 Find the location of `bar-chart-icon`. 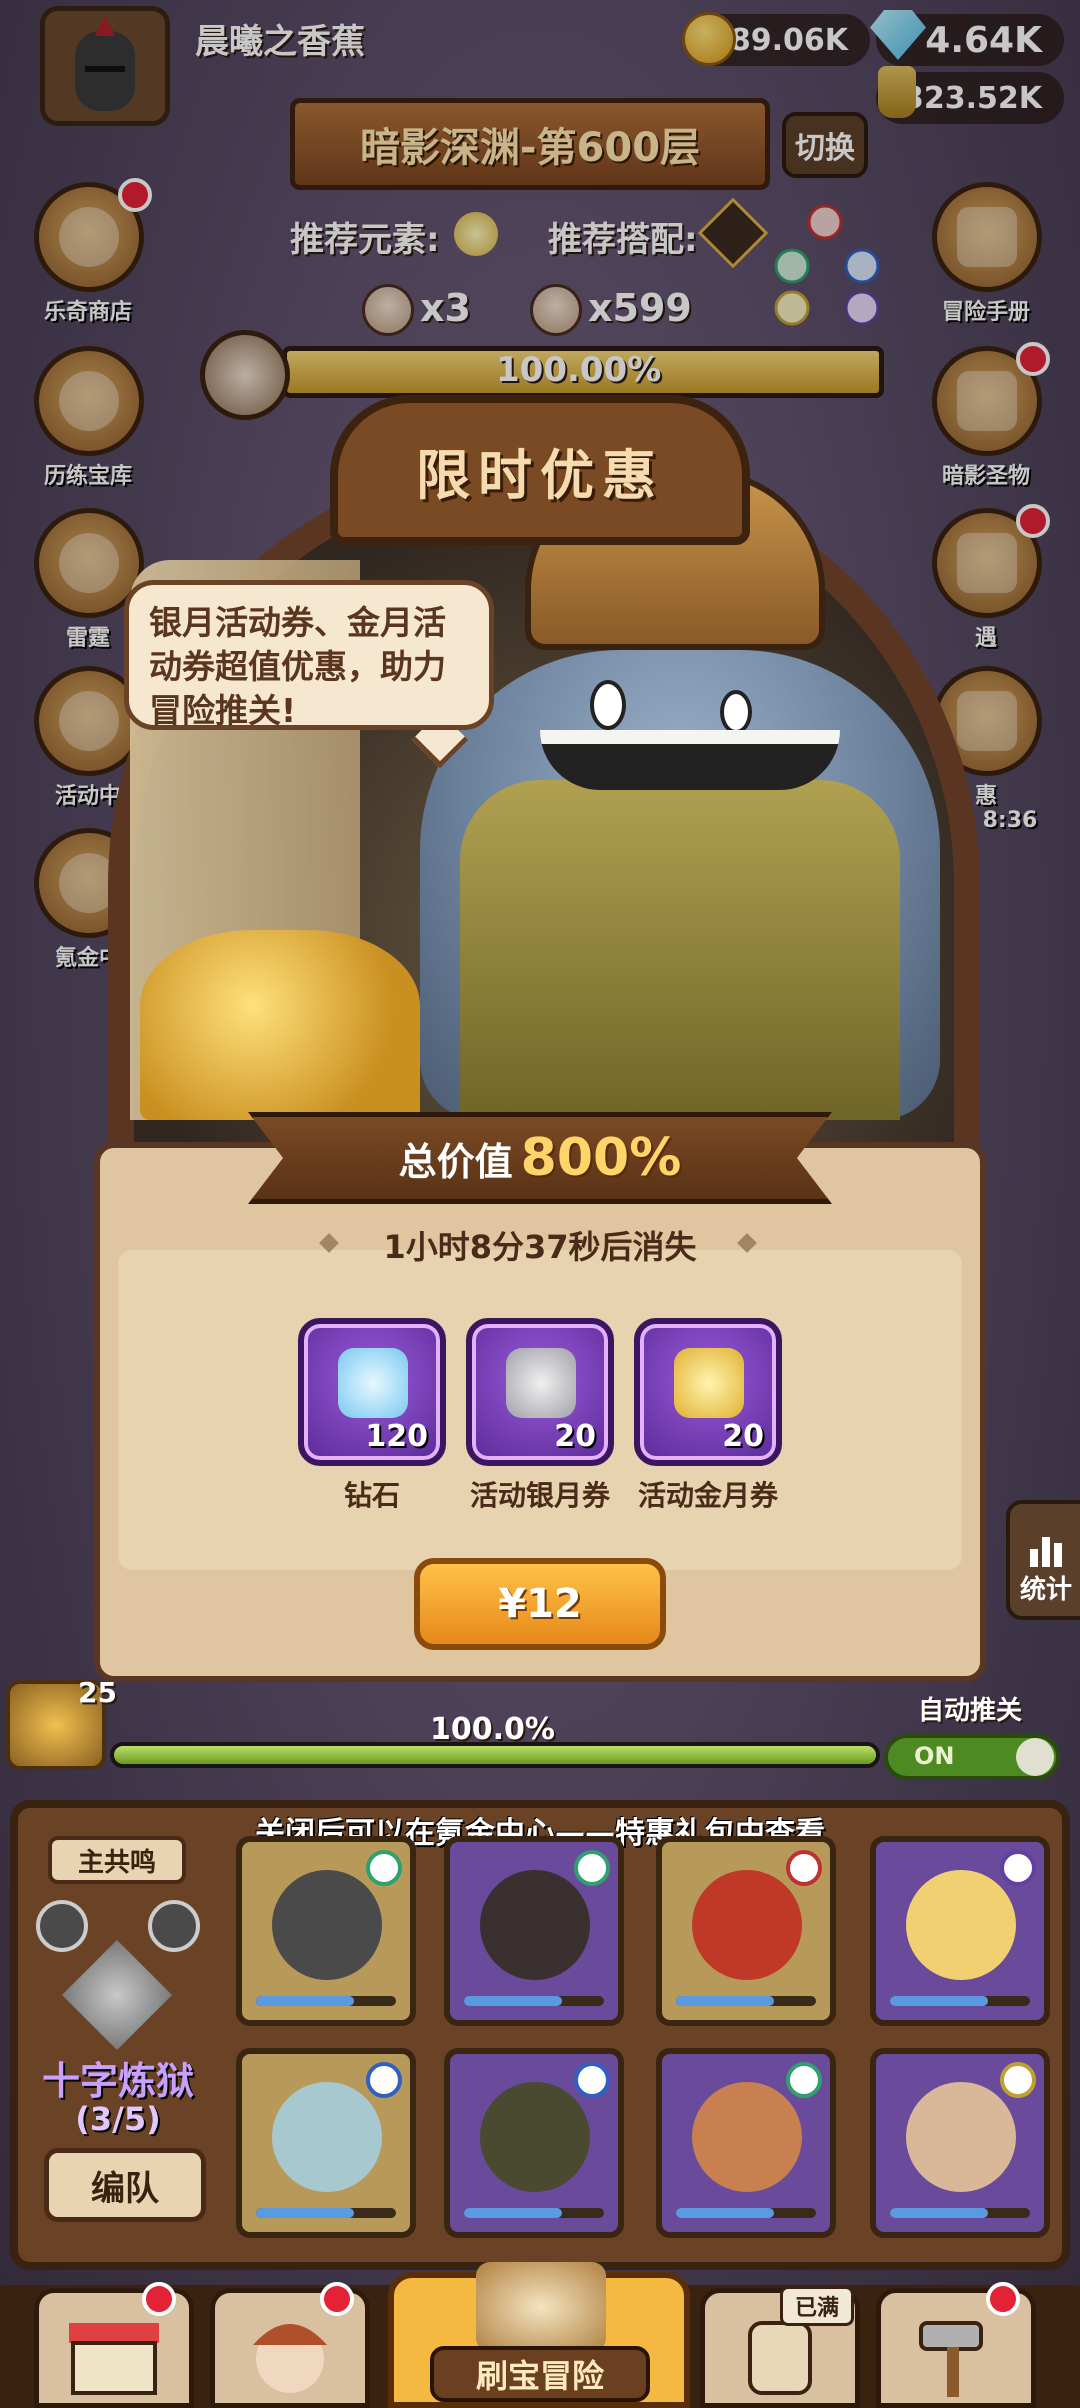

bar-chart-icon is located at coordinates (1046, 1552).